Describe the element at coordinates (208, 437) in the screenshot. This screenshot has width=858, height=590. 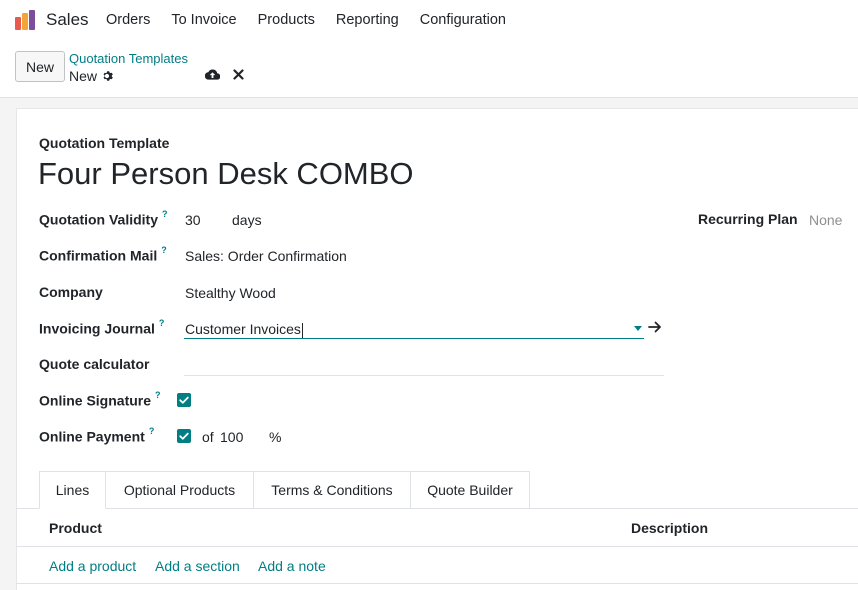
I see `payment-of-label: of` at that location.